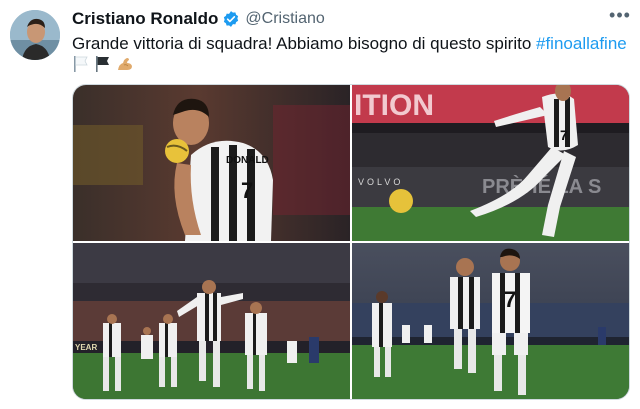 This screenshot has height=409, width=640. What do you see at coordinates (145, 19) in the screenshot?
I see `display-name: Cristiano Ronaldo` at bounding box center [145, 19].